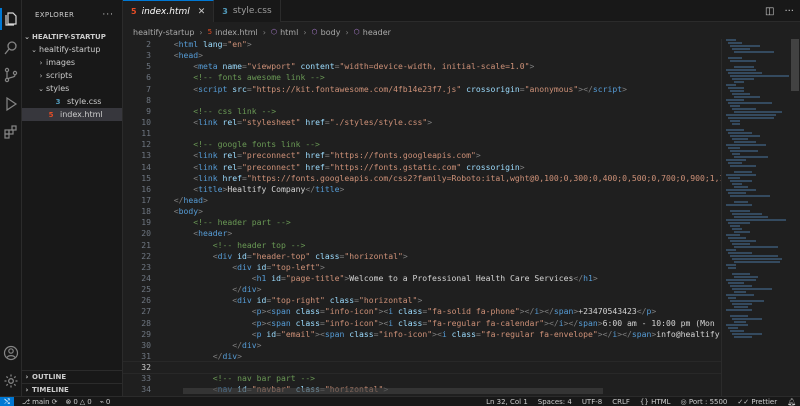  Describe the element at coordinates (279, 256) in the screenshot. I see `code-text: <div id="header-top" class="horizontal">` at that location.